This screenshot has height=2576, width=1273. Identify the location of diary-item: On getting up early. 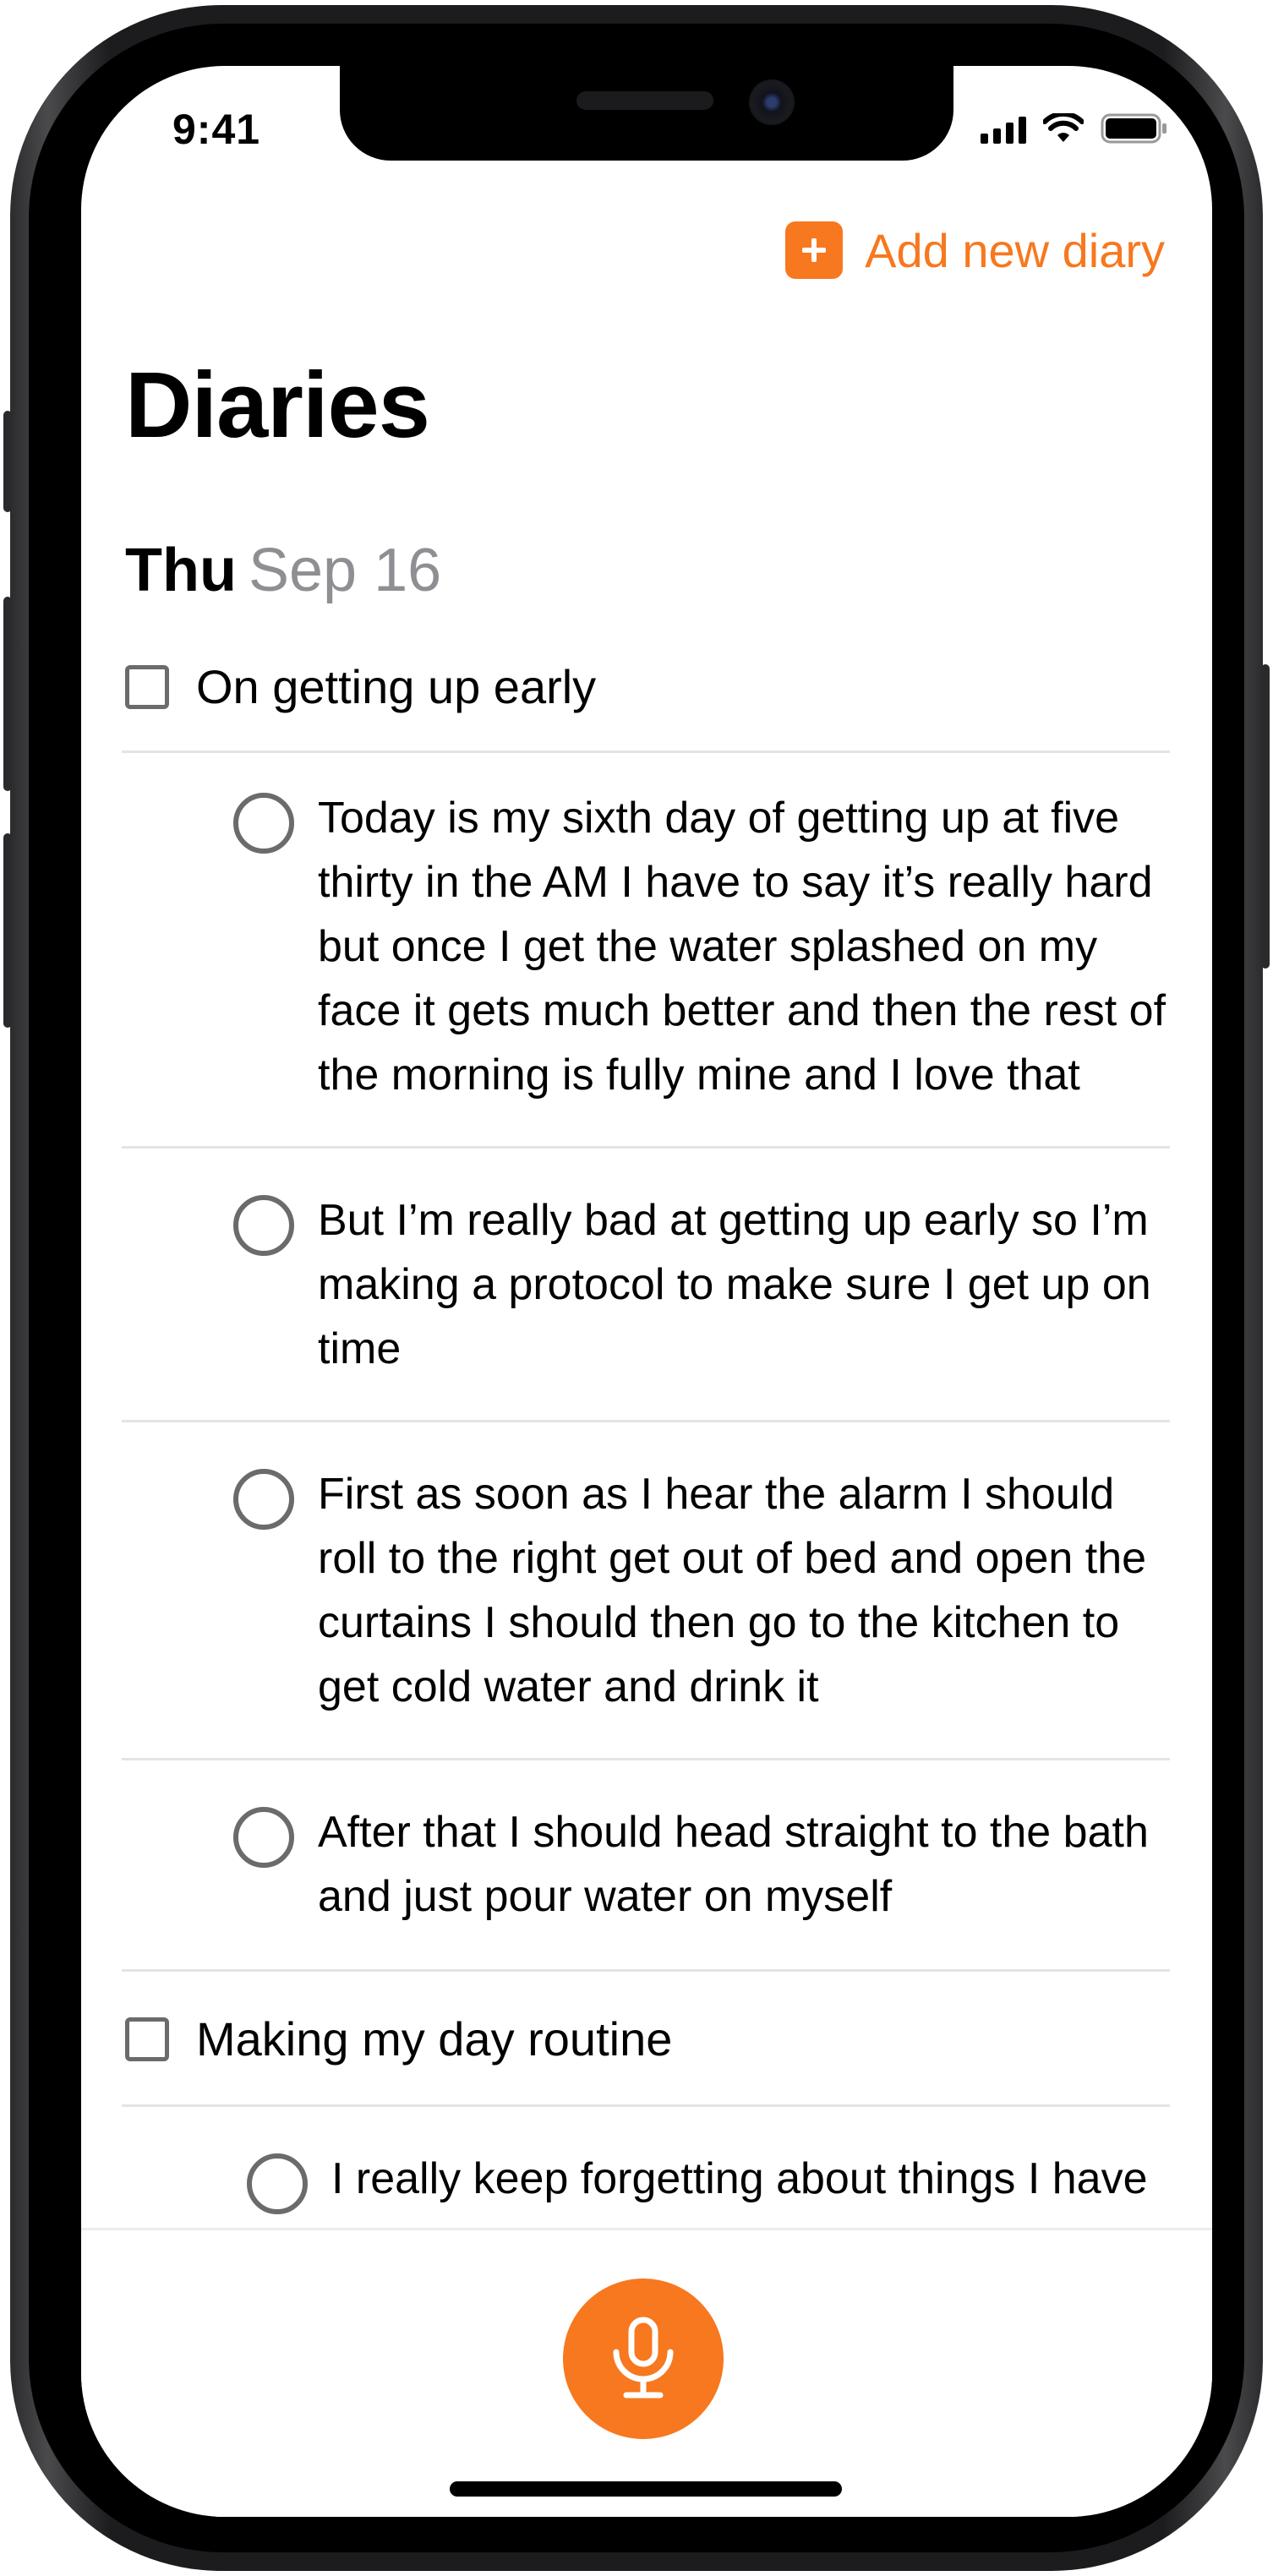
(360, 686).